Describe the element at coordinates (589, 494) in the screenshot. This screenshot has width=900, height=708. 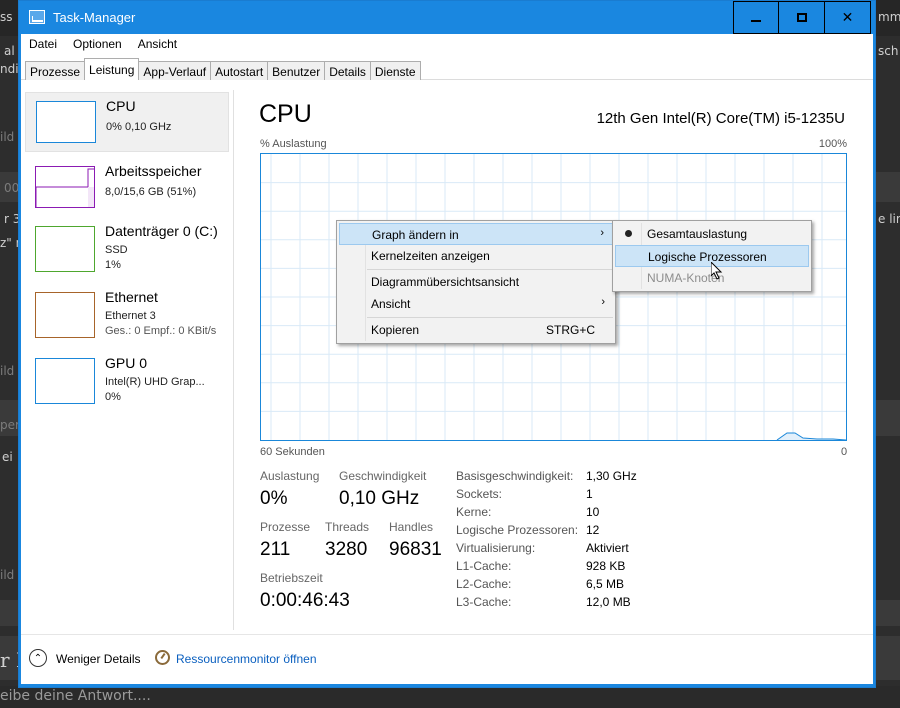
I see `detail-value: 1` at that location.